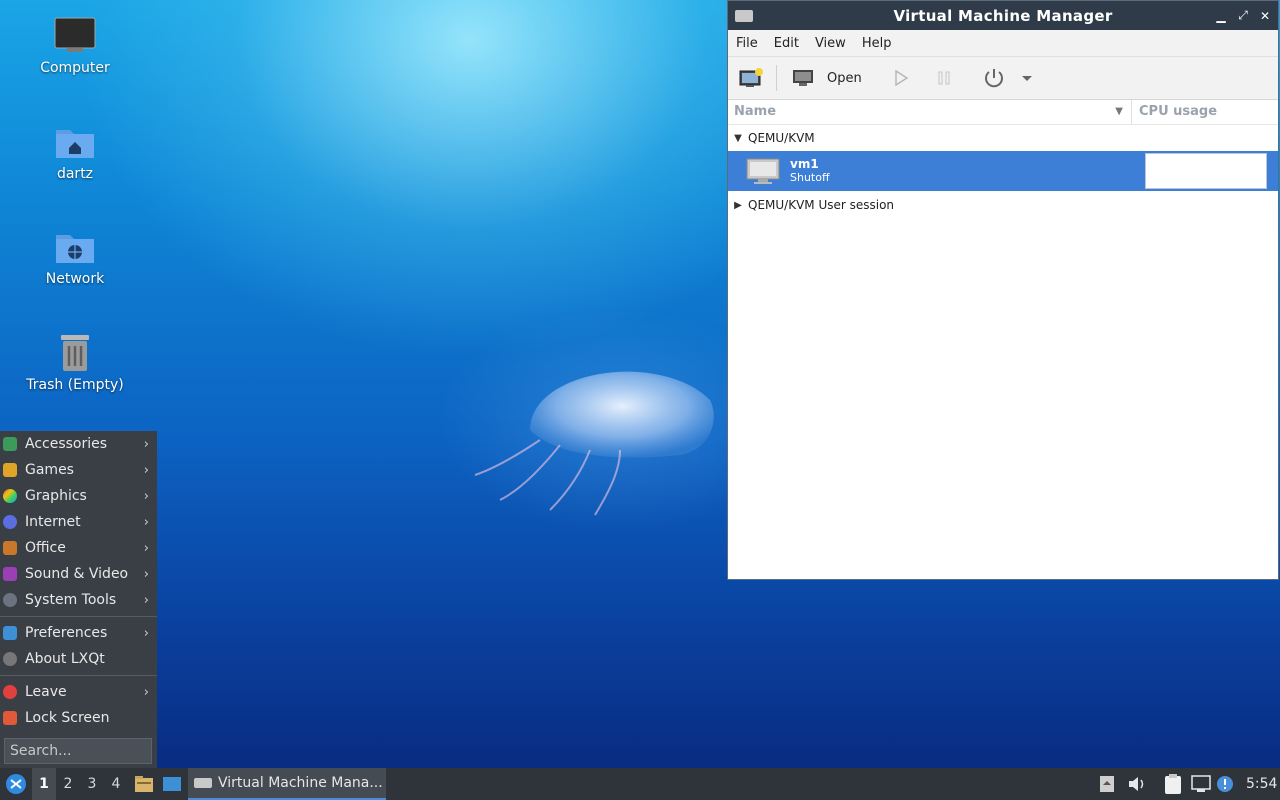 This screenshot has width=1280, height=800. I want to click on workspace-switcher: 1 2 3 4, so click(80, 784).